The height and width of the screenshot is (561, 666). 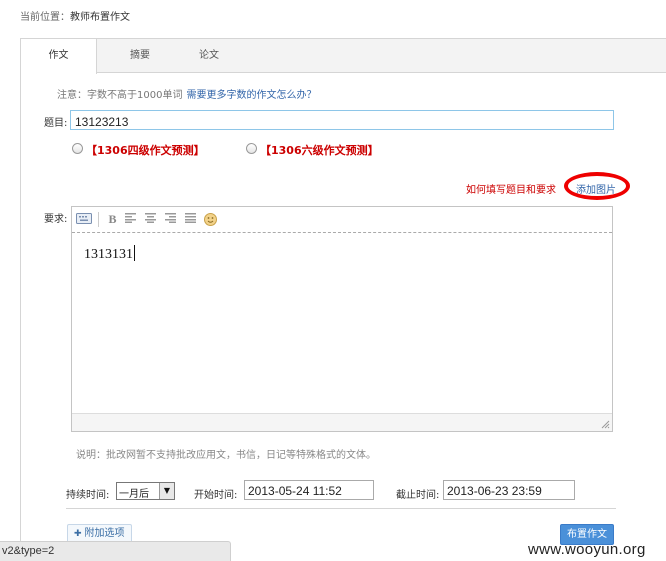 I want to click on keyboard-icon, so click(x=84, y=219).